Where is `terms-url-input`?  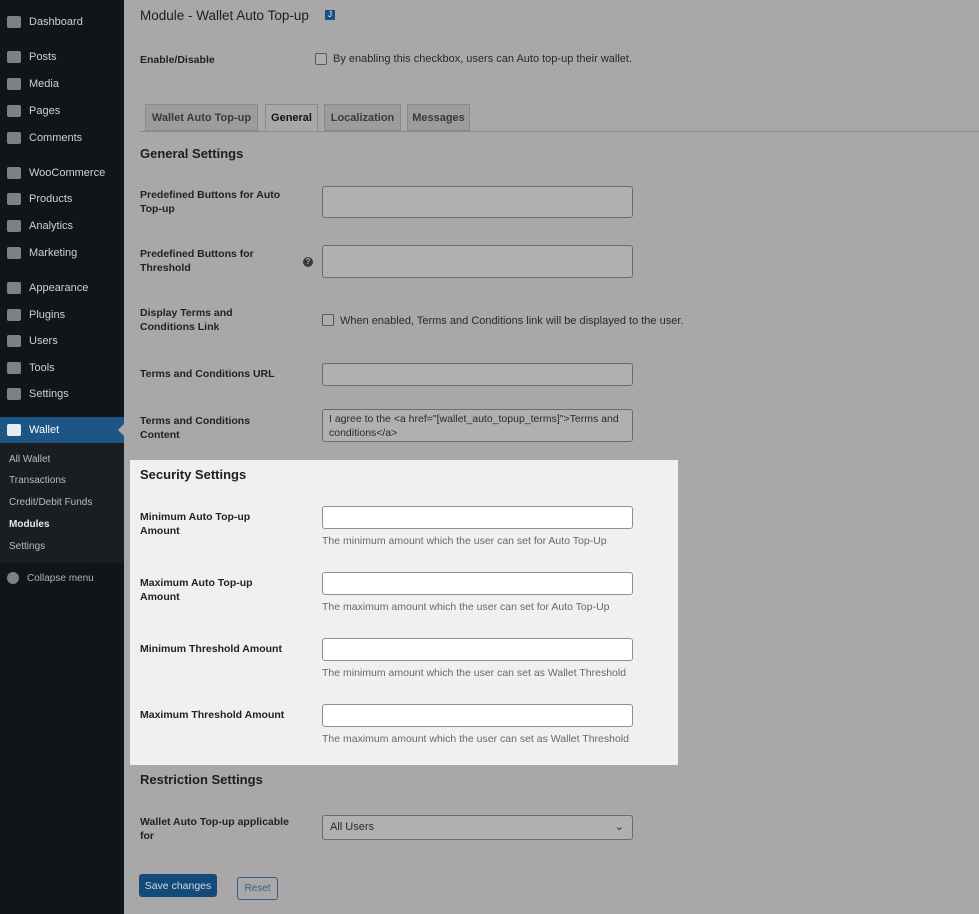 terms-url-input is located at coordinates (477, 374).